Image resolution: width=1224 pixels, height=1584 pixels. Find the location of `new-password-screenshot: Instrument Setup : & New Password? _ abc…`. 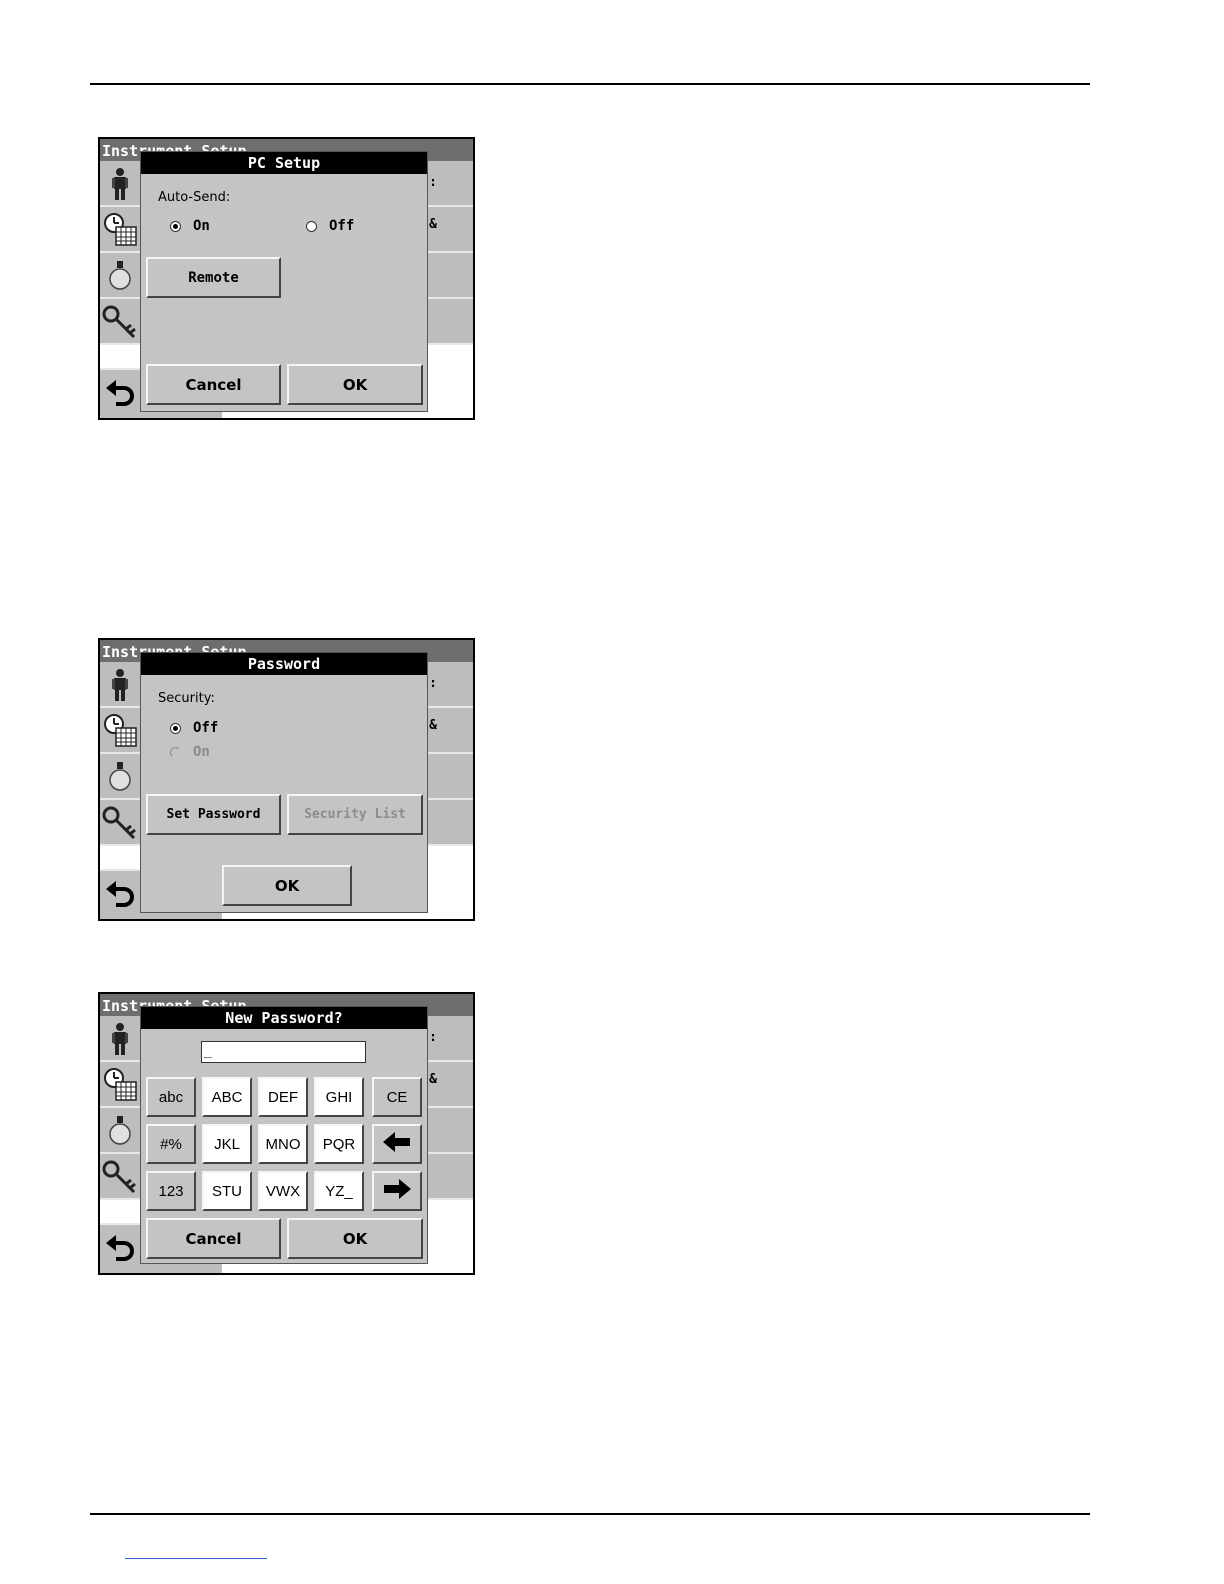

new-password-screenshot: Instrument Setup : & New Password? _ abc… is located at coordinates (286, 1133).